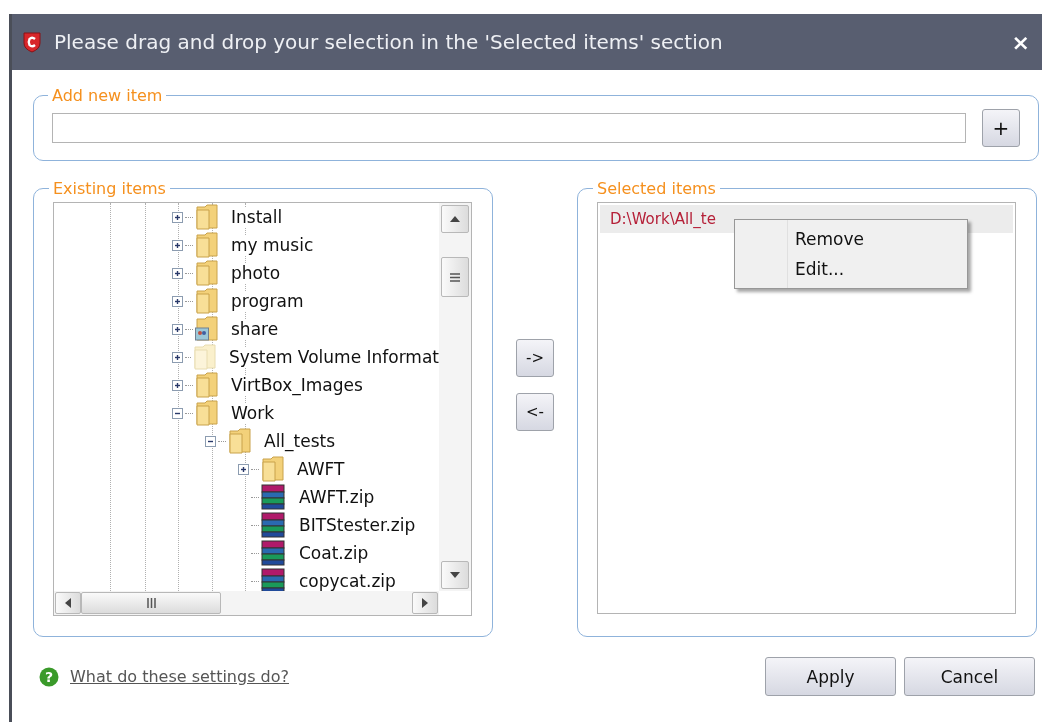 This screenshot has width=1042, height=722. I want to click on caret-down-icon, so click(455, 575).